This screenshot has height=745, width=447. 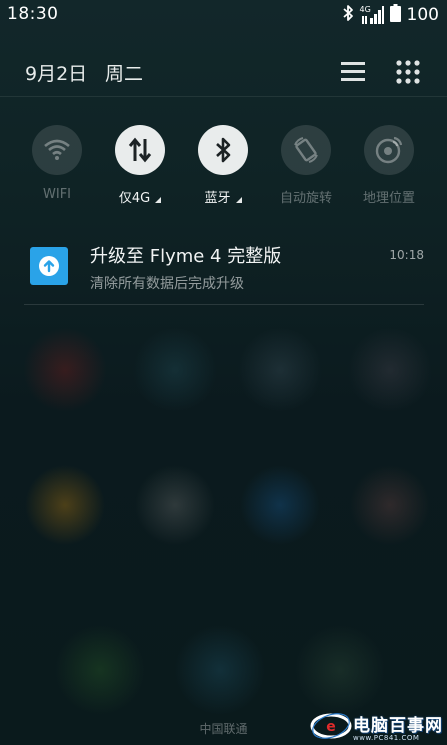 I want to click on auto-rotate-icon, so click(x=306, y=150).